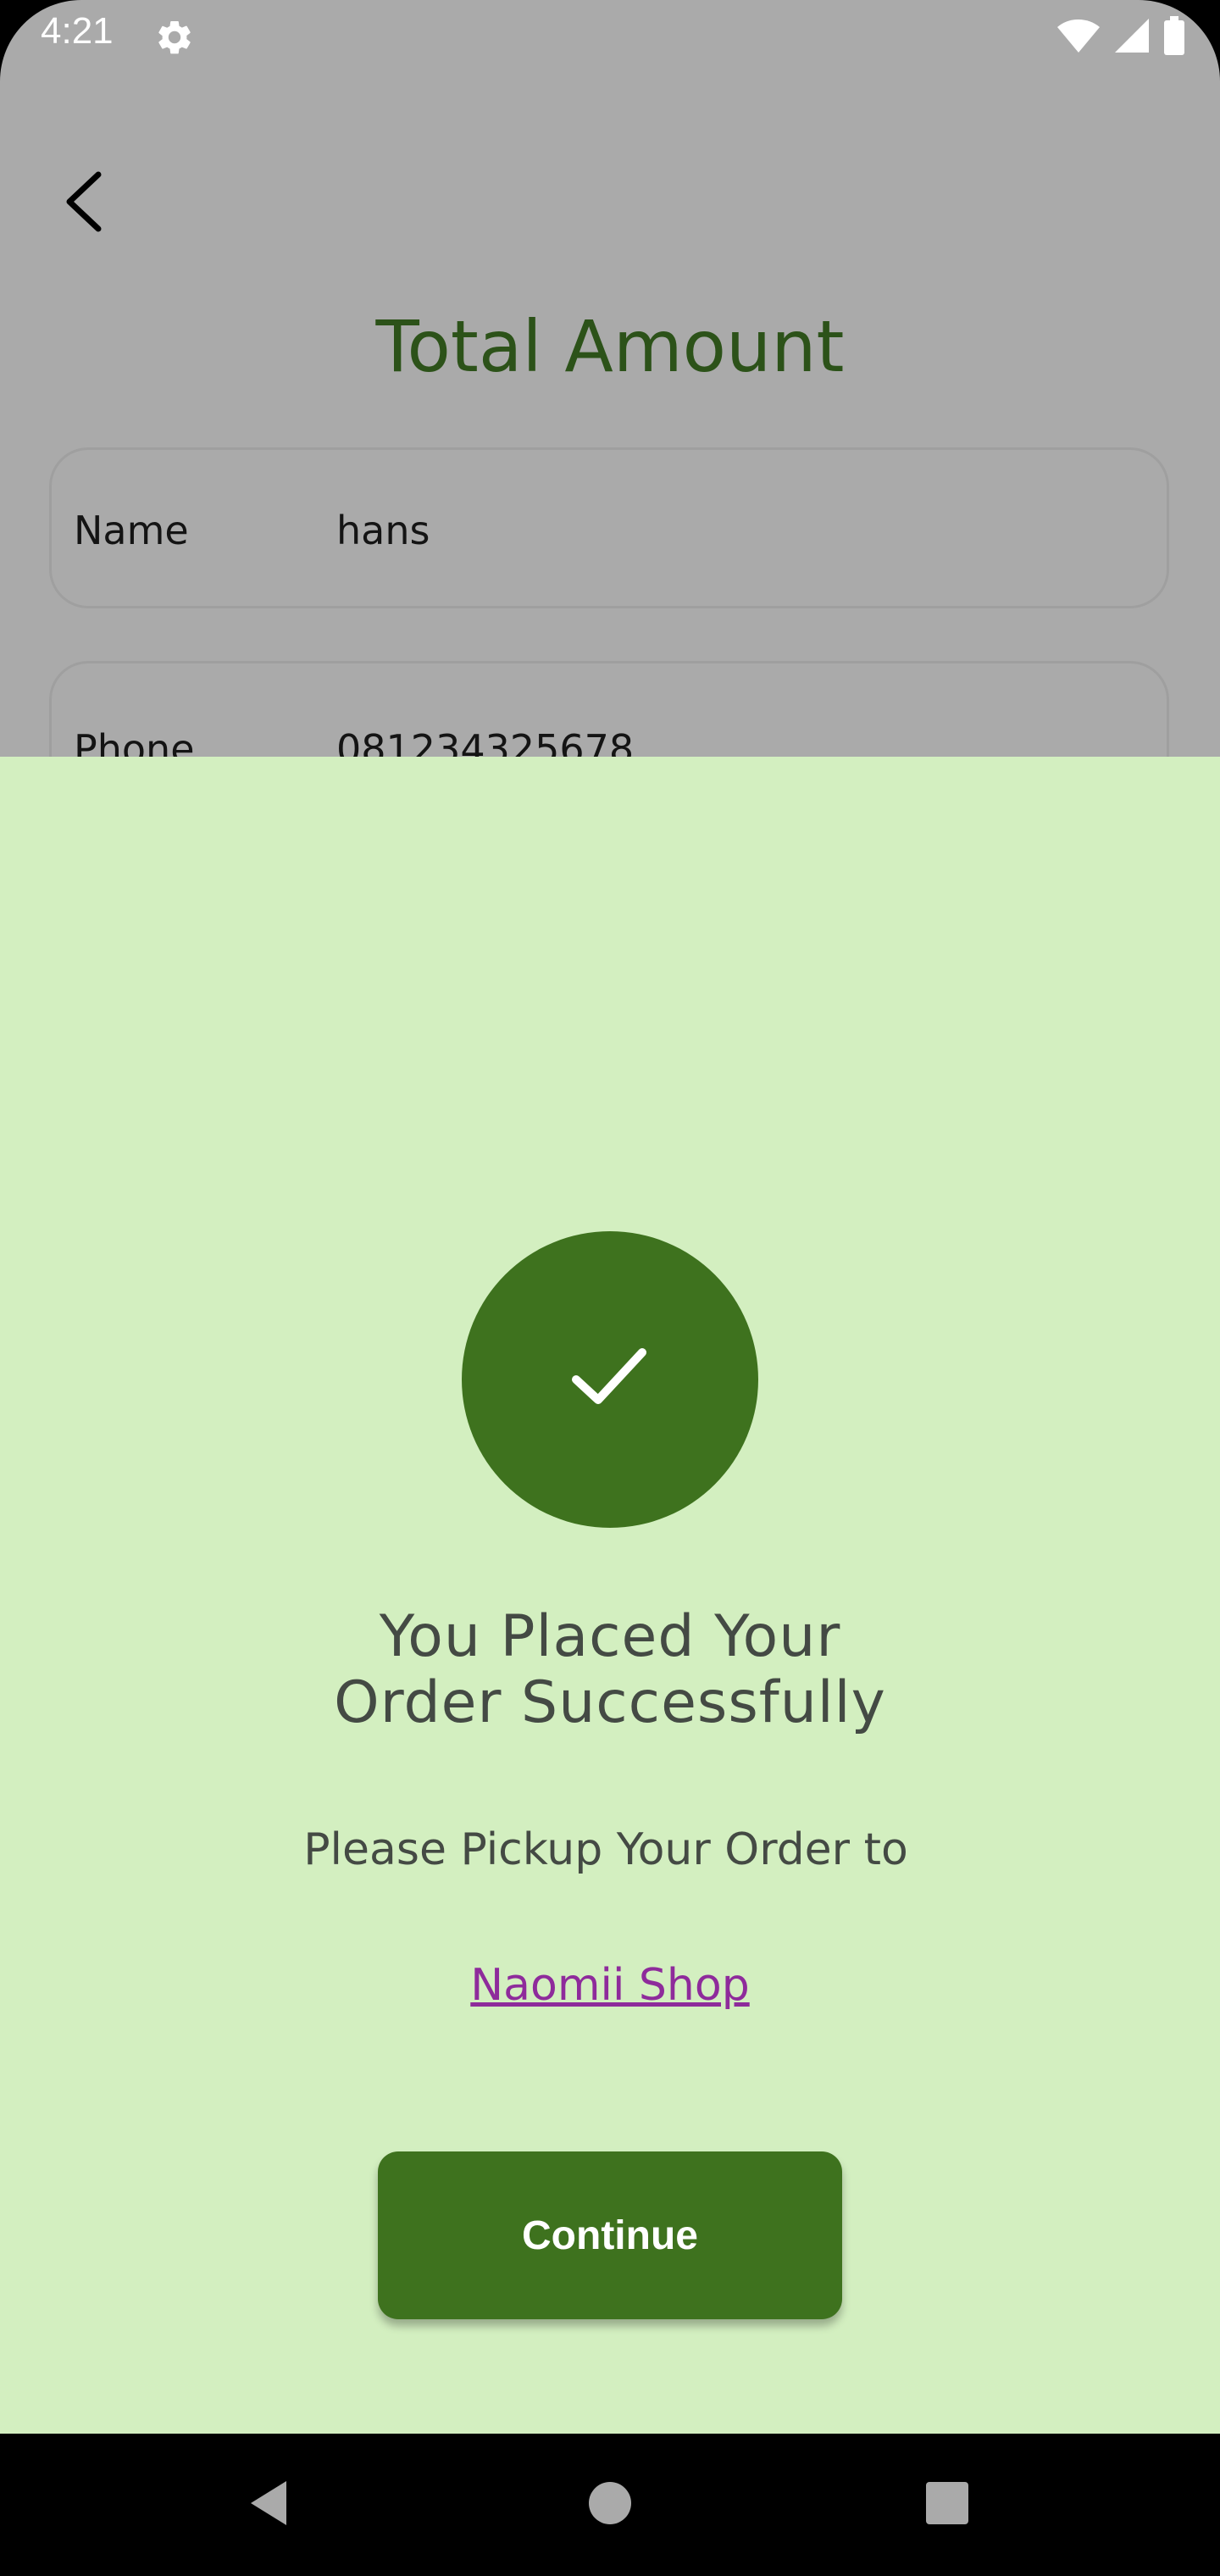  I want to click on shop-link: Naomii Shop, so click(610, 1985).